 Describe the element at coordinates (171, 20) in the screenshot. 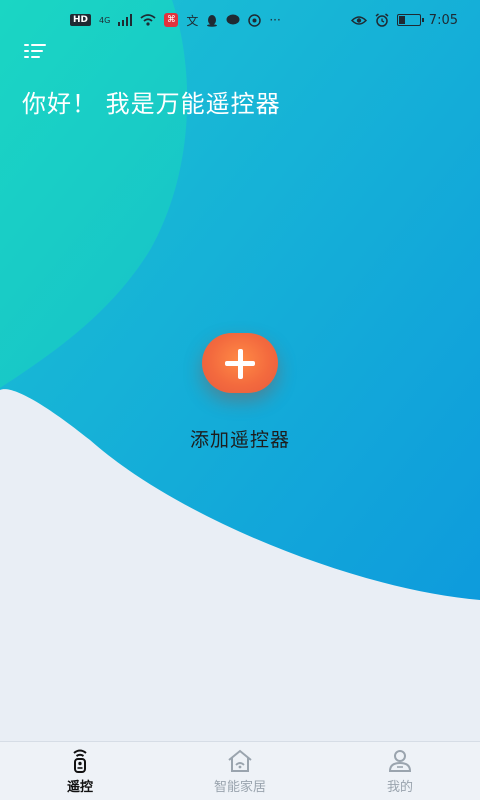

I see `app-notification-icon: ⌘` at that location.